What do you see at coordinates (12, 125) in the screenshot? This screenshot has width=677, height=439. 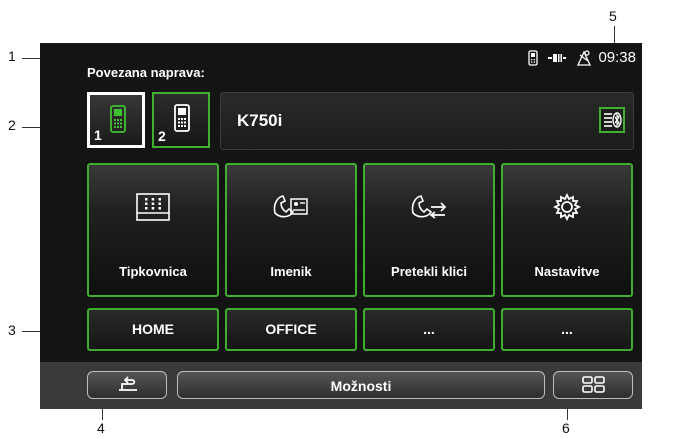 I see `callout-2: 2` at bounding box center [12, 125].